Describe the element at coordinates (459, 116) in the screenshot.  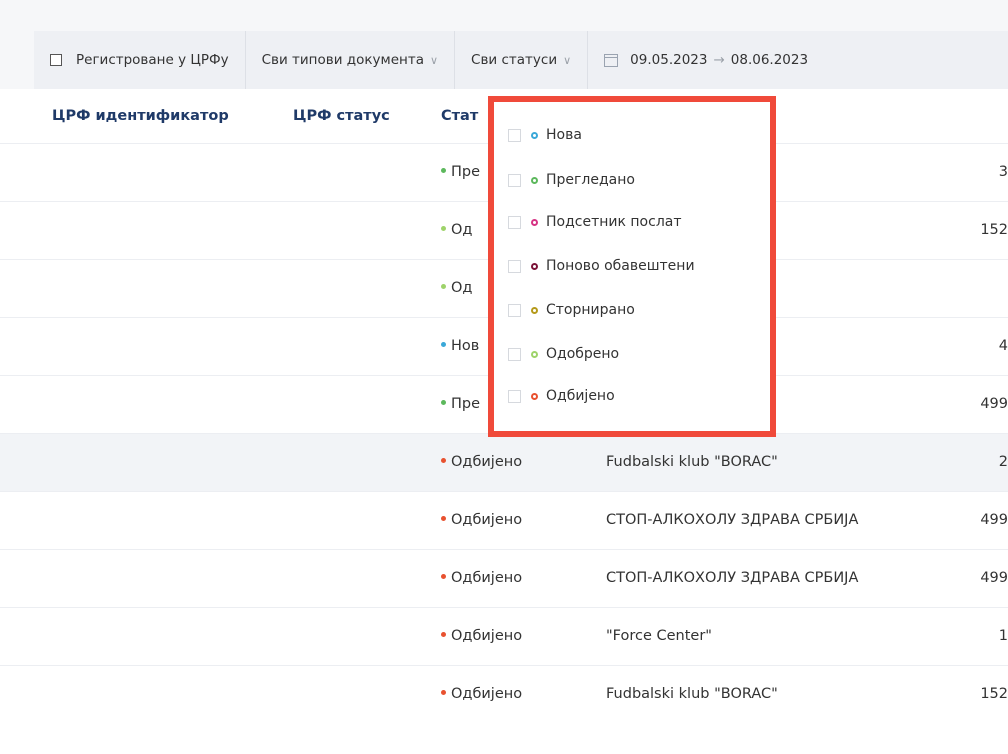
I see `column-header-status: Стат` at that location.